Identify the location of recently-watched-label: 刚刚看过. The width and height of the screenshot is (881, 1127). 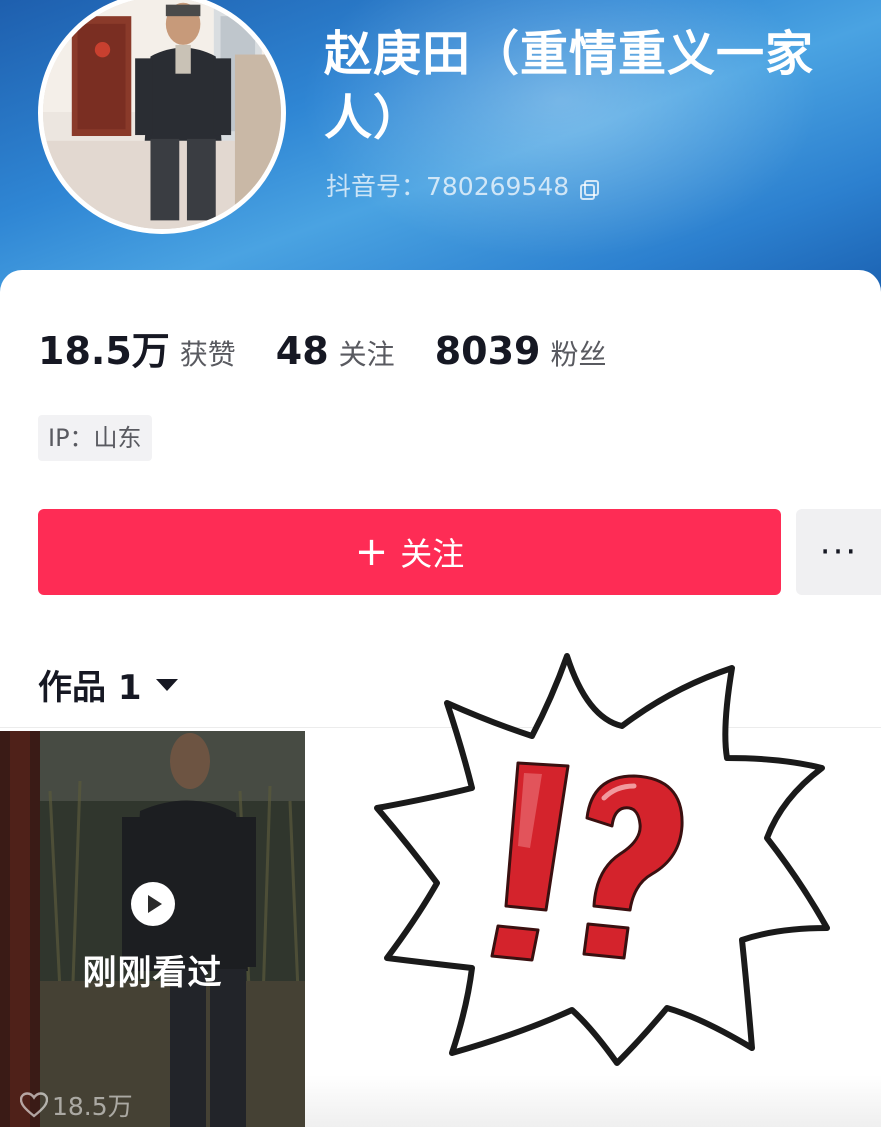
(152, 973).